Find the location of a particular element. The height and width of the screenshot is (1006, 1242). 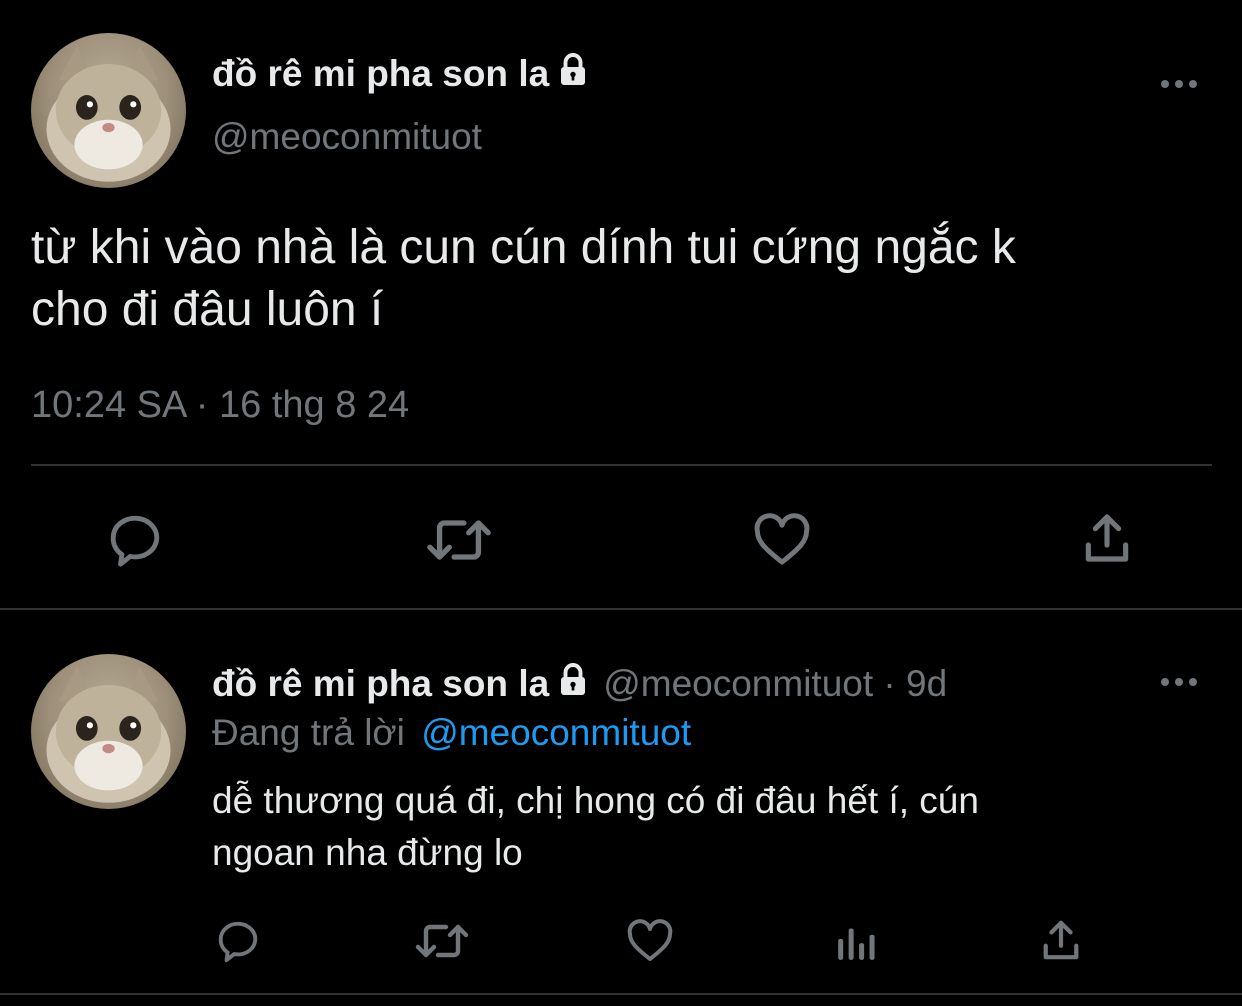

reply-header: đồ rê mi pha son la @meoconmituot · 9d is located at coordinates (579, 684).